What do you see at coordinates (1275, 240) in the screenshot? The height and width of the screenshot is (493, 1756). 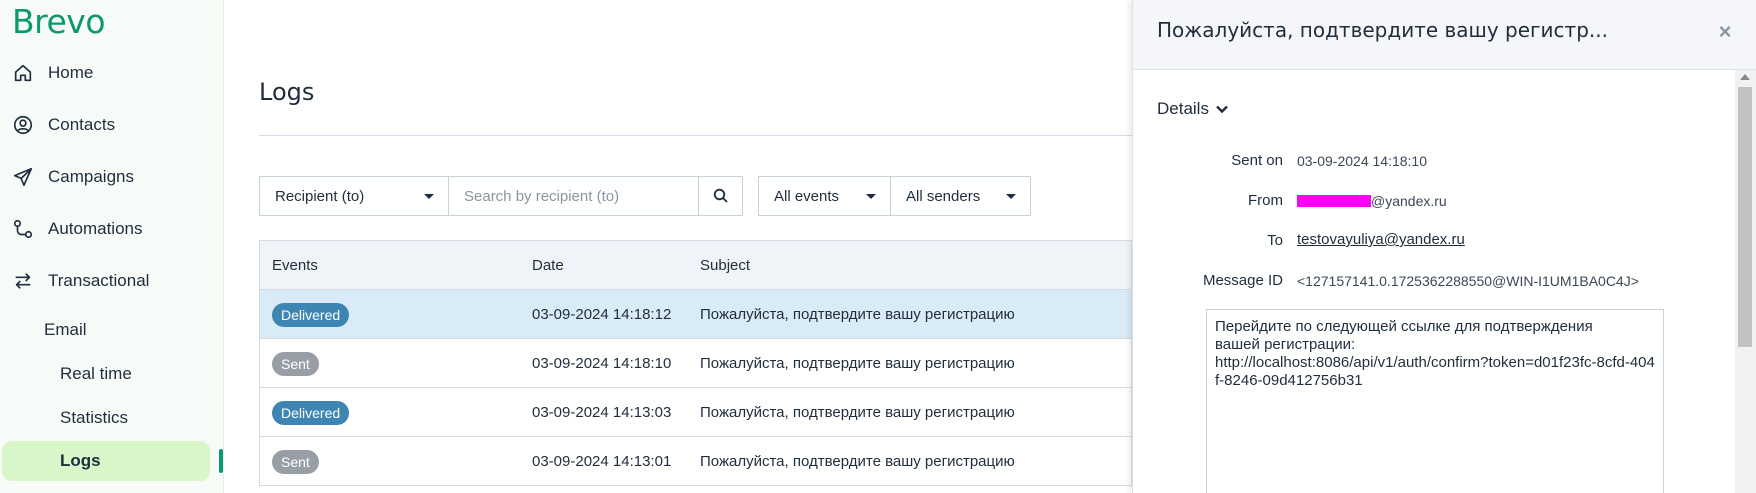 I see `to-label: To` at bounding box center [1275, 240].